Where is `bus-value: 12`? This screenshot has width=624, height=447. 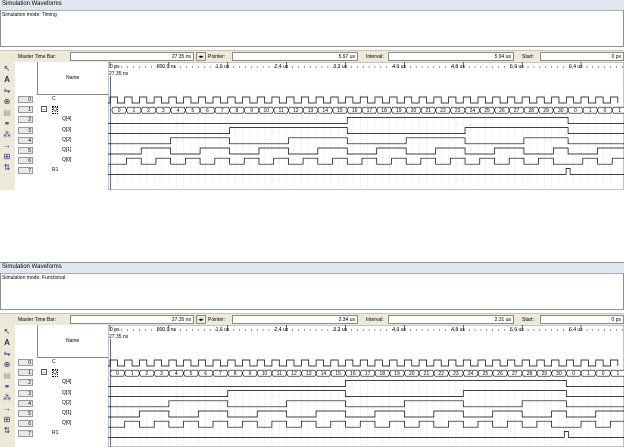
bus-value: 12 is located at coordinates (294, 374).